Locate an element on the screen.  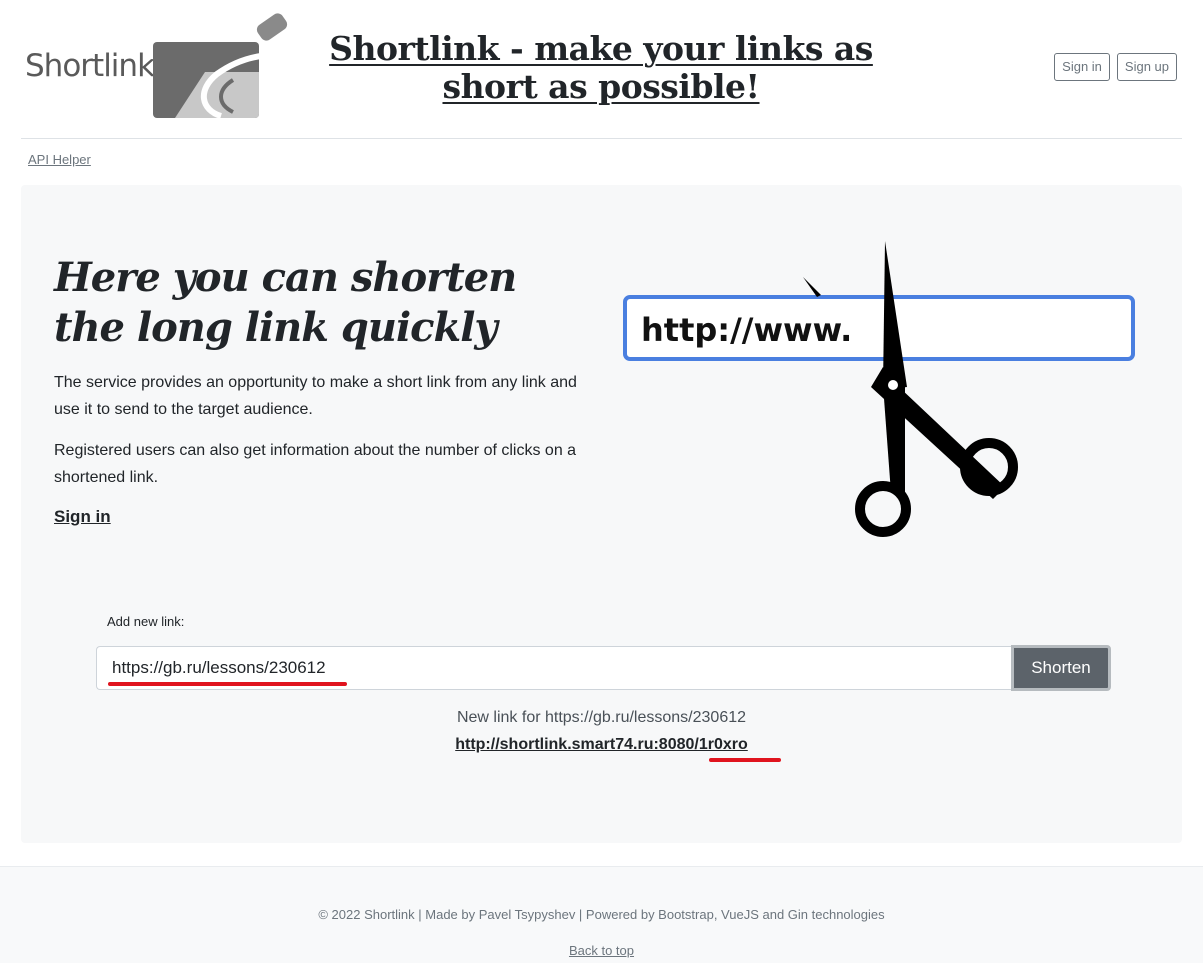
short-code-highlight-underline is located at coordinates (745, 760).